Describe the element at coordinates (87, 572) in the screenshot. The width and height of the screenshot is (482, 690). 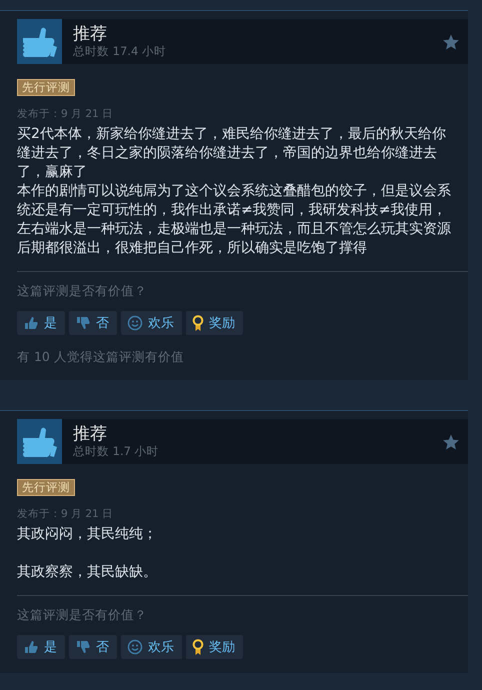
I see `review-paragraph: 其政察察，其民缺缺。` at that location.